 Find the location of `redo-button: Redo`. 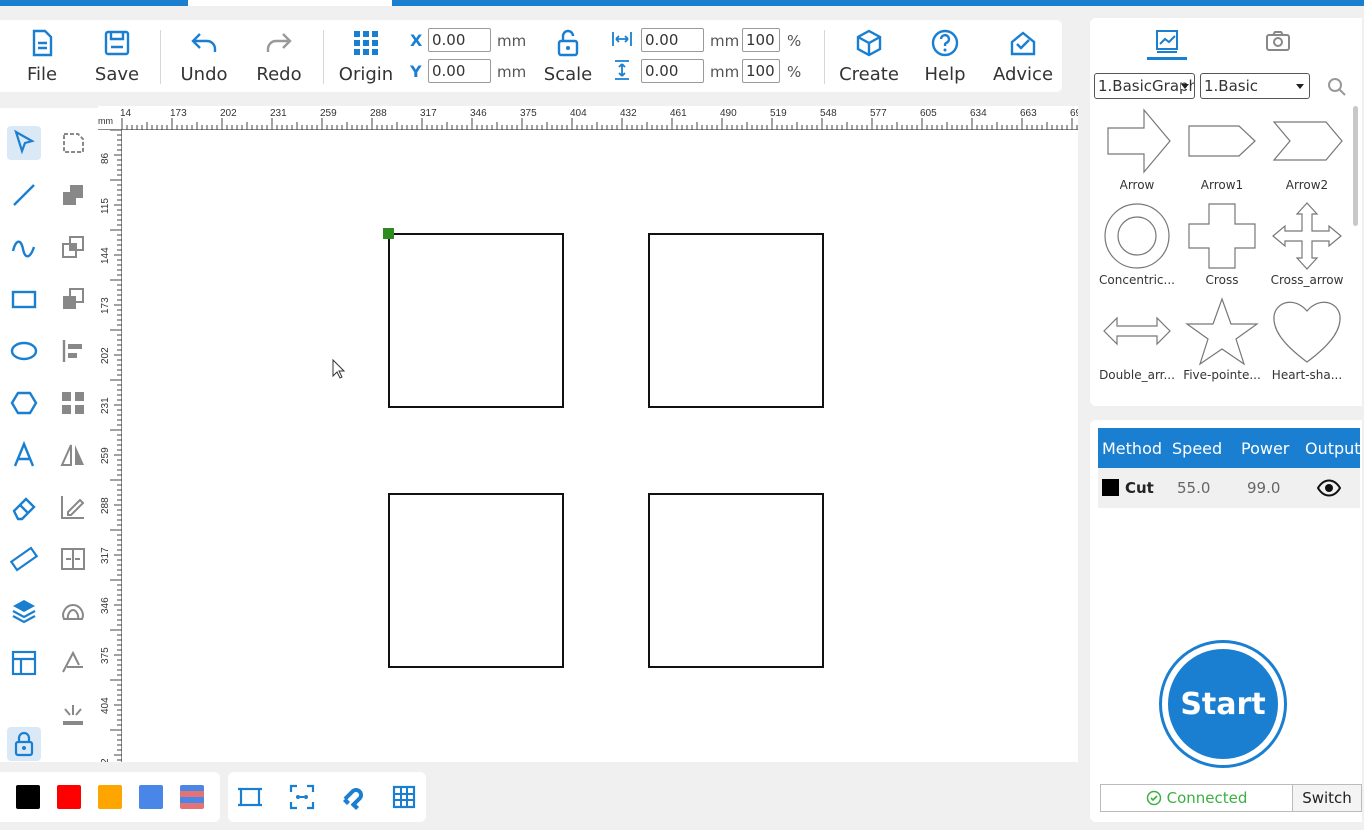

redo-button: Redo is located at coordinates (279, 56).